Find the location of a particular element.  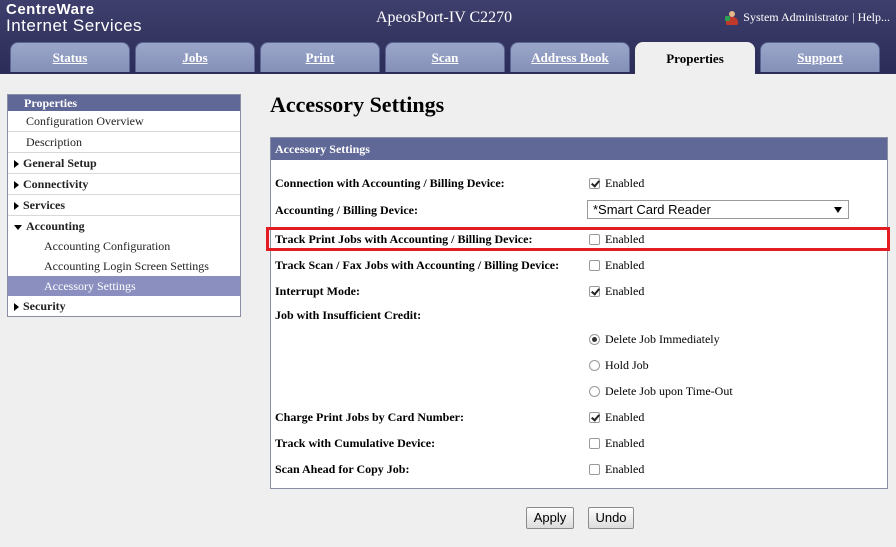

radio-hold-job-control: Hold Job is located at coordinates (619, 365).